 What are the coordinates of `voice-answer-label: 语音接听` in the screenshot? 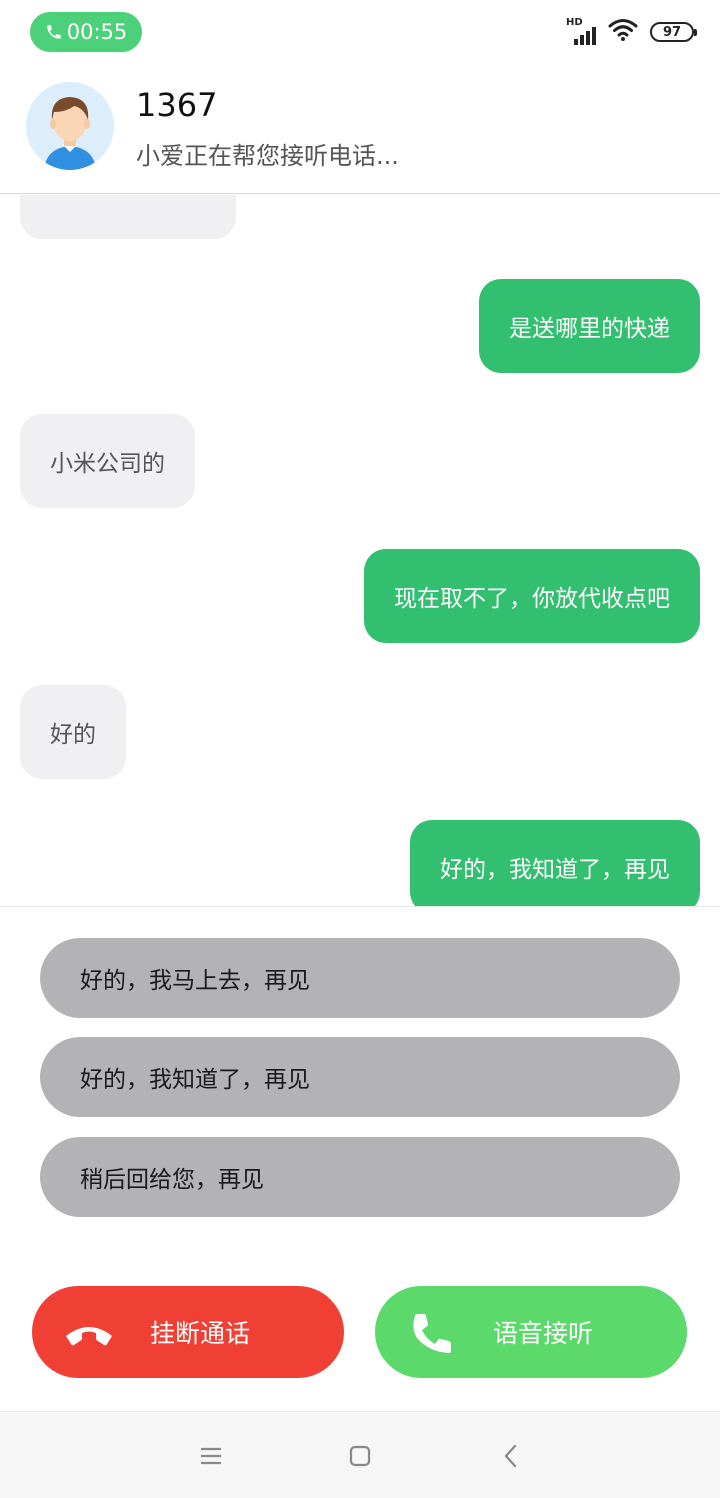 It's located at (543, 1333).